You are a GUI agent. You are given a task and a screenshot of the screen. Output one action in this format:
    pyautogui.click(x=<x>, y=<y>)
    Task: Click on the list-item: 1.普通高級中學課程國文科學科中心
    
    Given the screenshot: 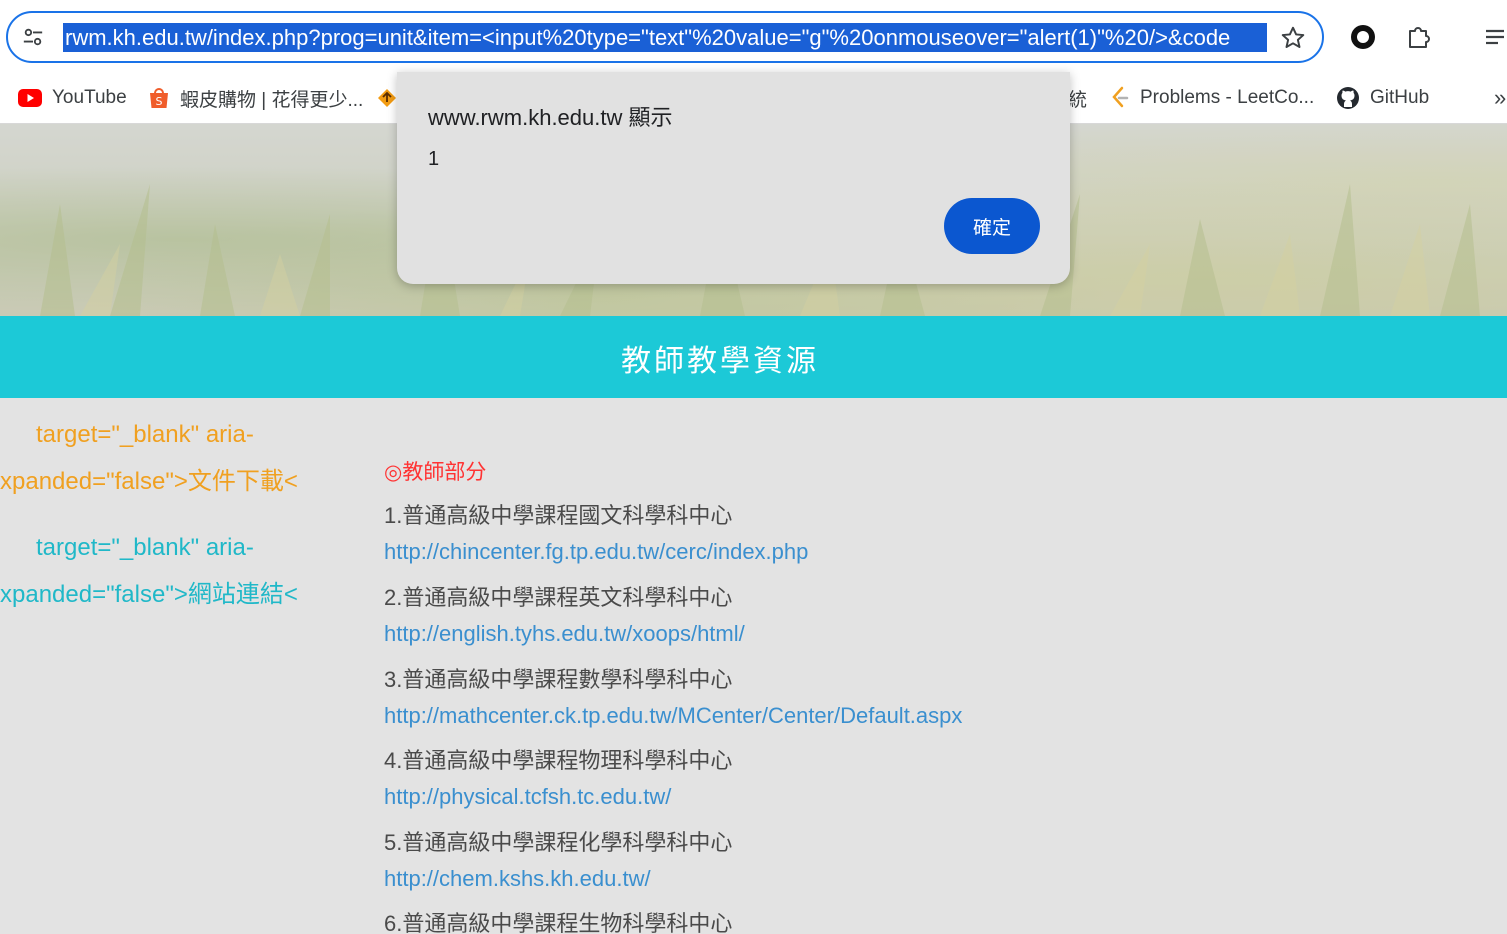 What is the action you would take?
    pyautogui.click(x=558, y=515)
    